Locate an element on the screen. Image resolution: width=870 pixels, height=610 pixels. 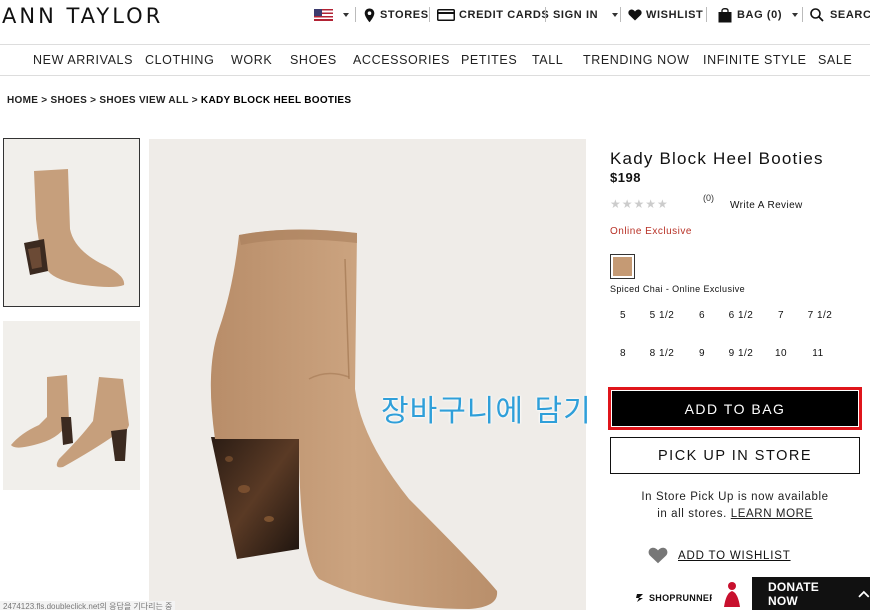
search-link: SEARCH is located at coordinates (840, 15).